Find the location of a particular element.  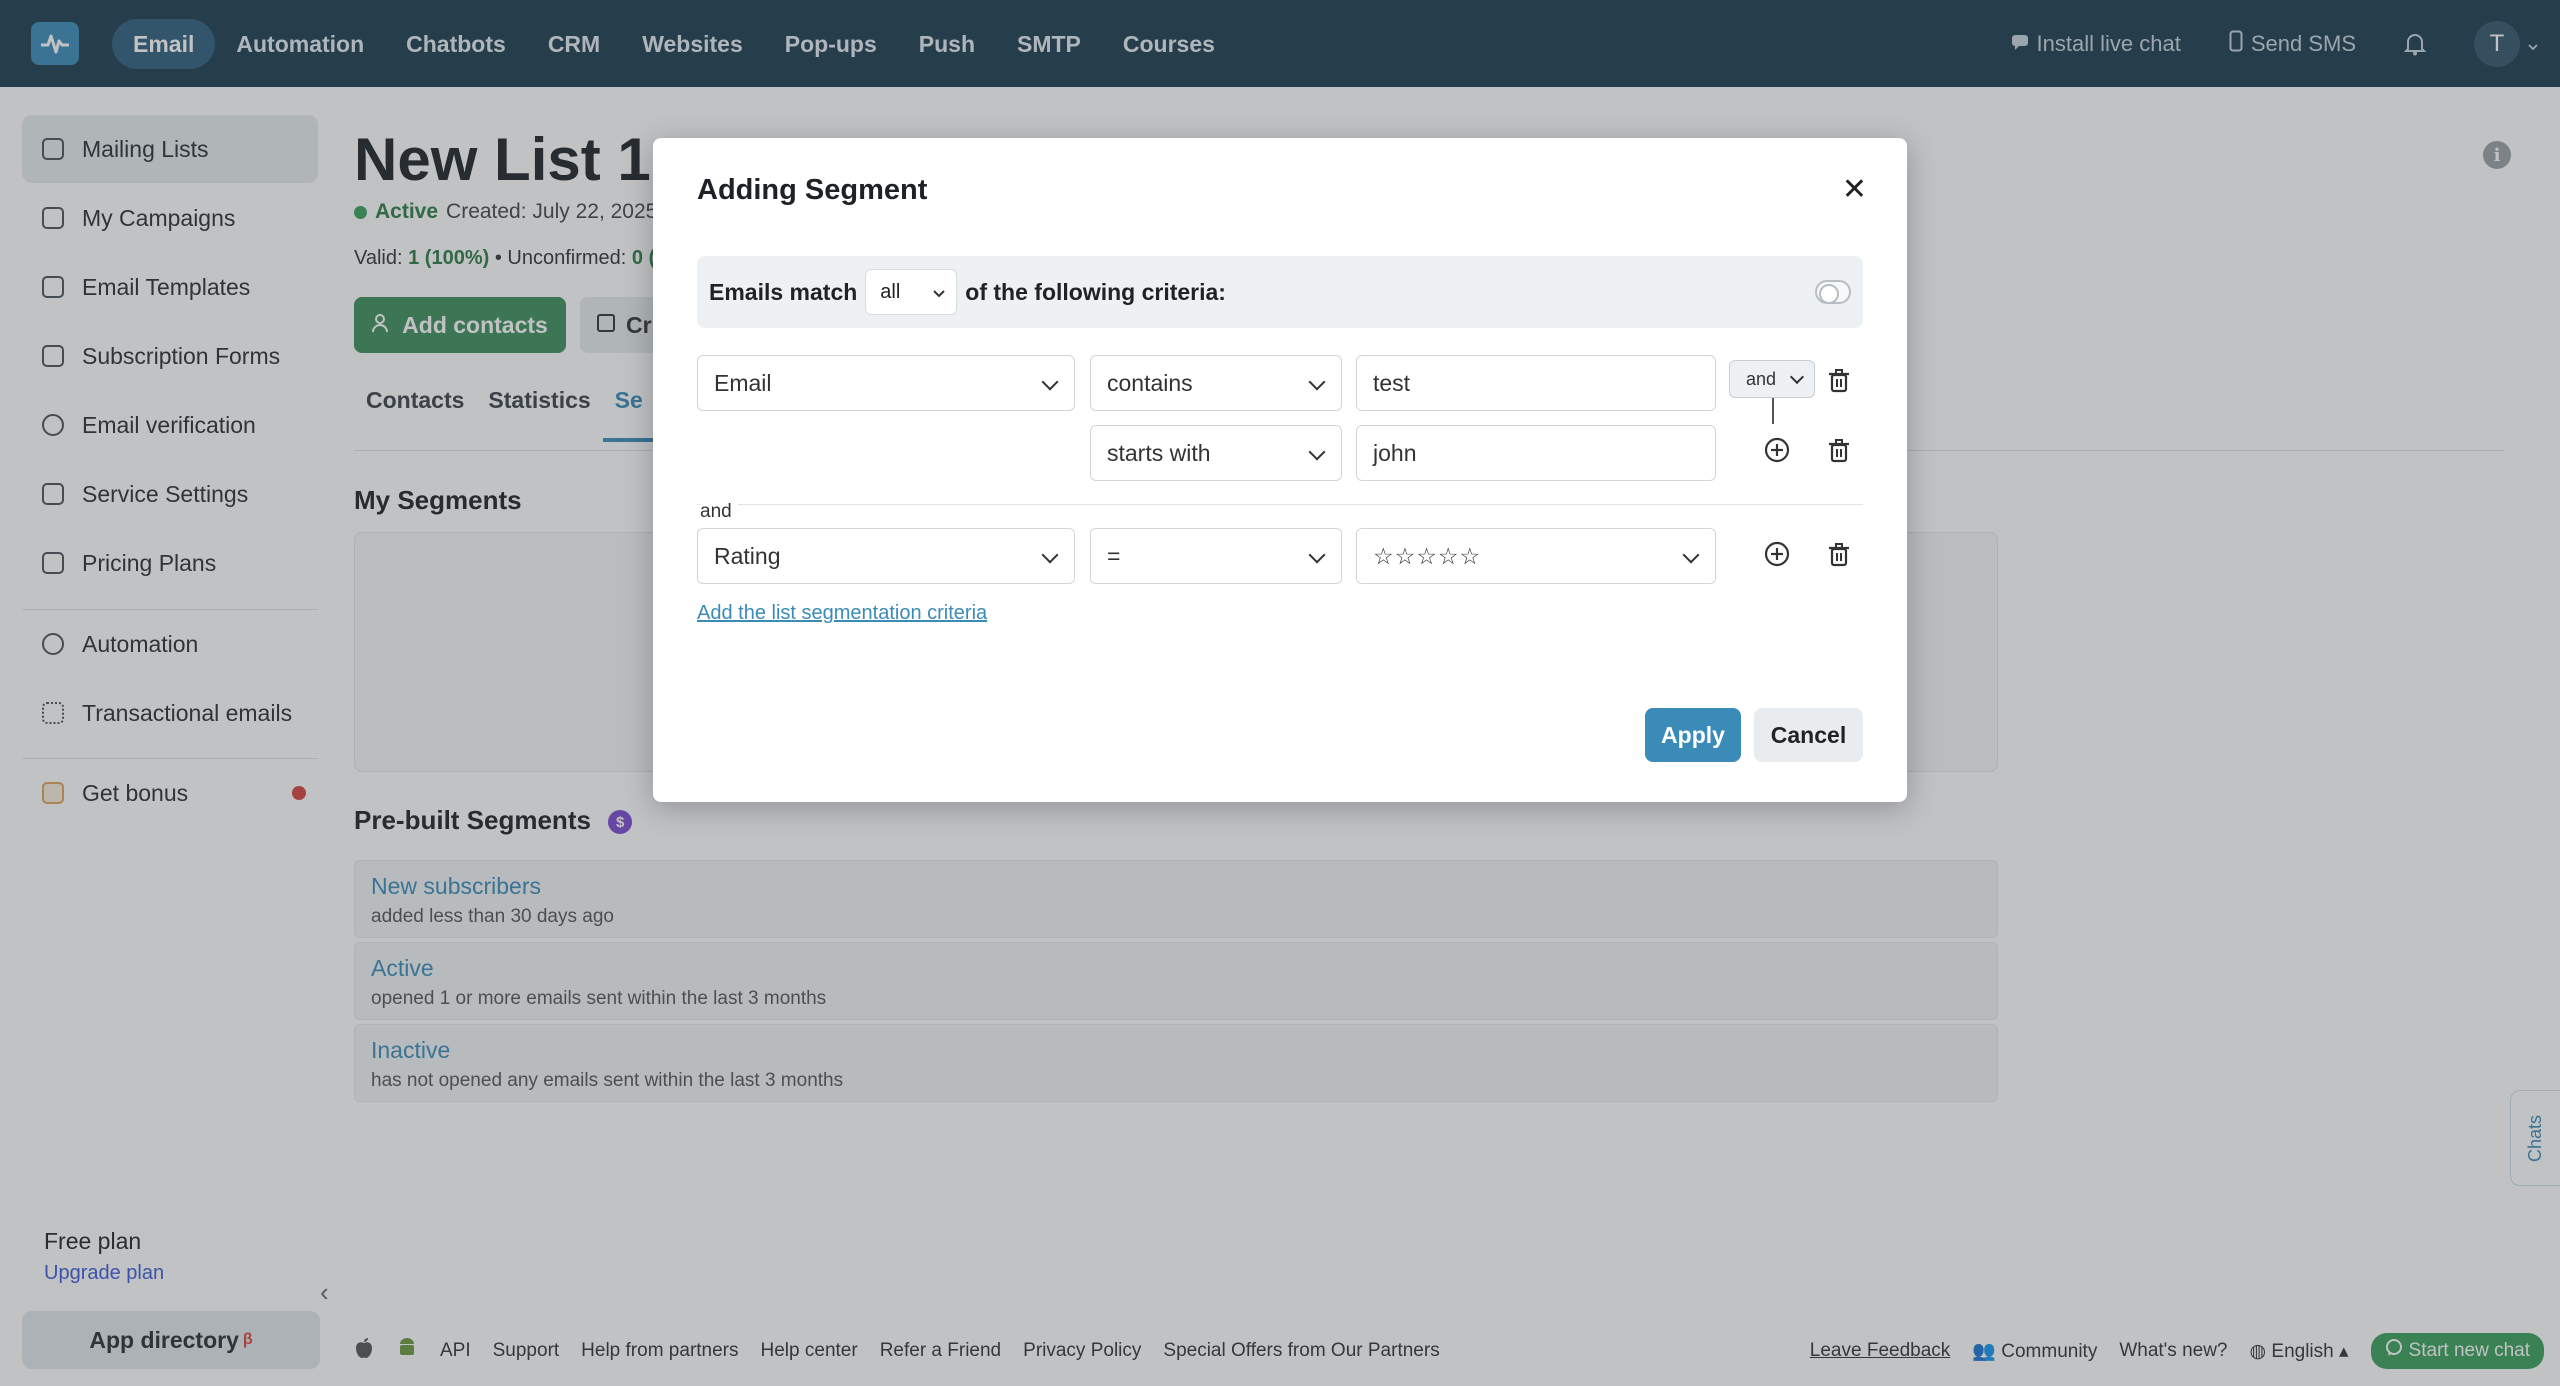

criteria-operator-value: contains is located at coordinates (1150, 382).